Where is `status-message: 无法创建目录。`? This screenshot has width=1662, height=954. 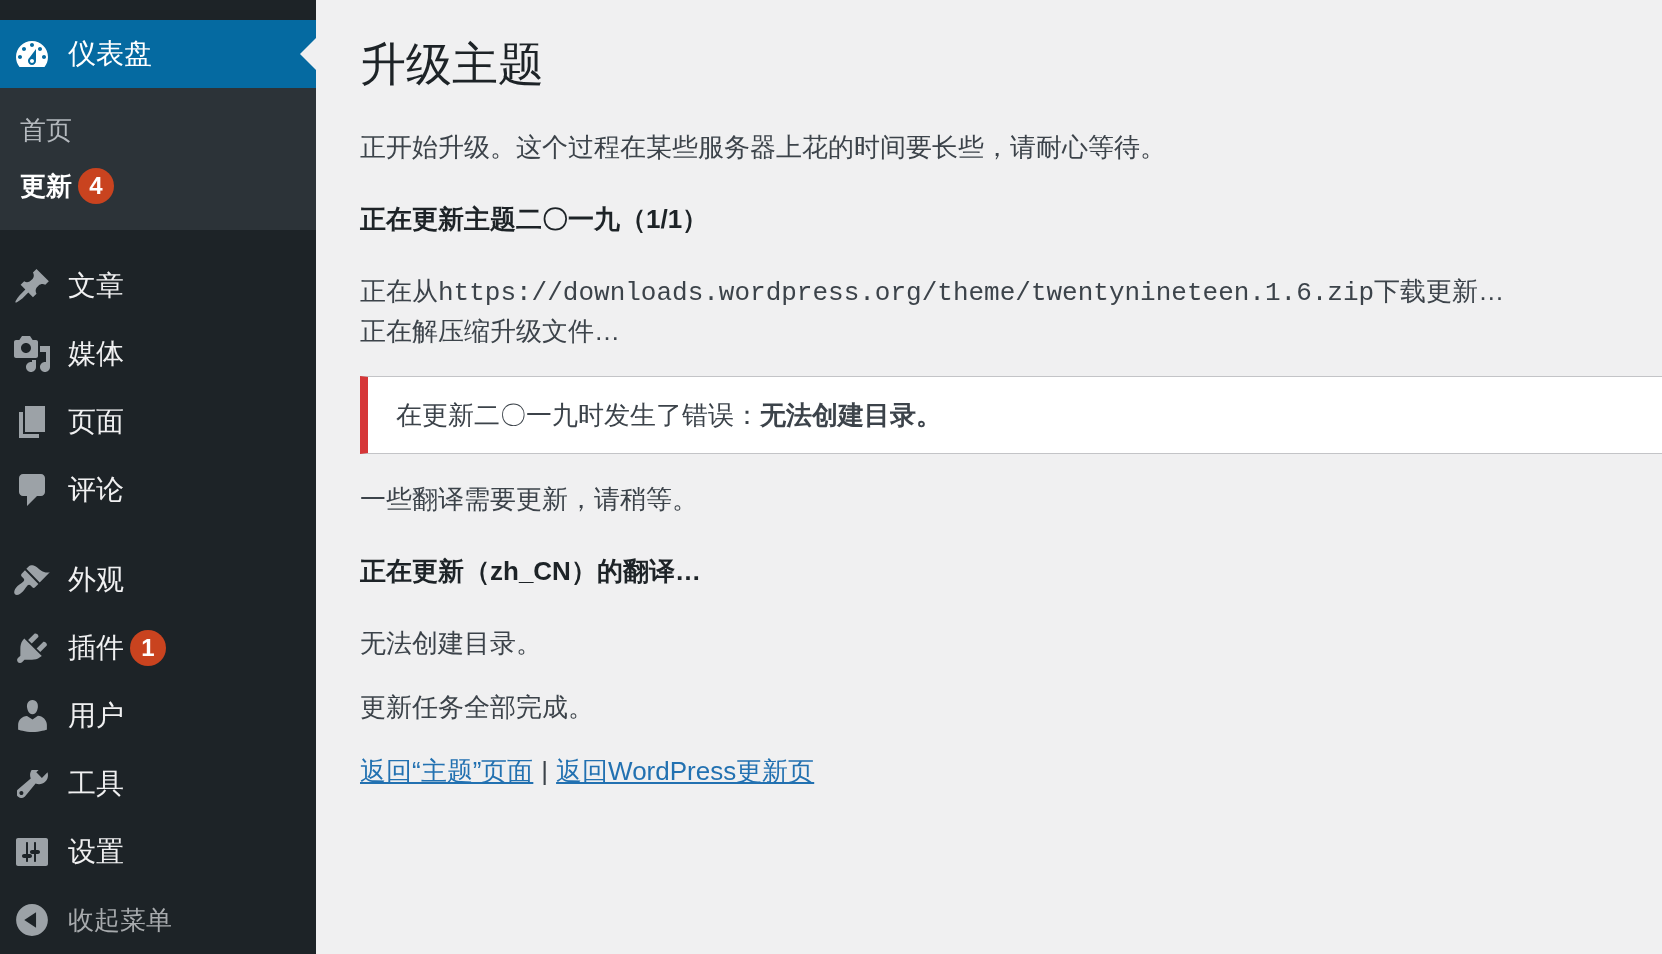 status-message: 无法创建目录。 is located at coordinates (451, 643).